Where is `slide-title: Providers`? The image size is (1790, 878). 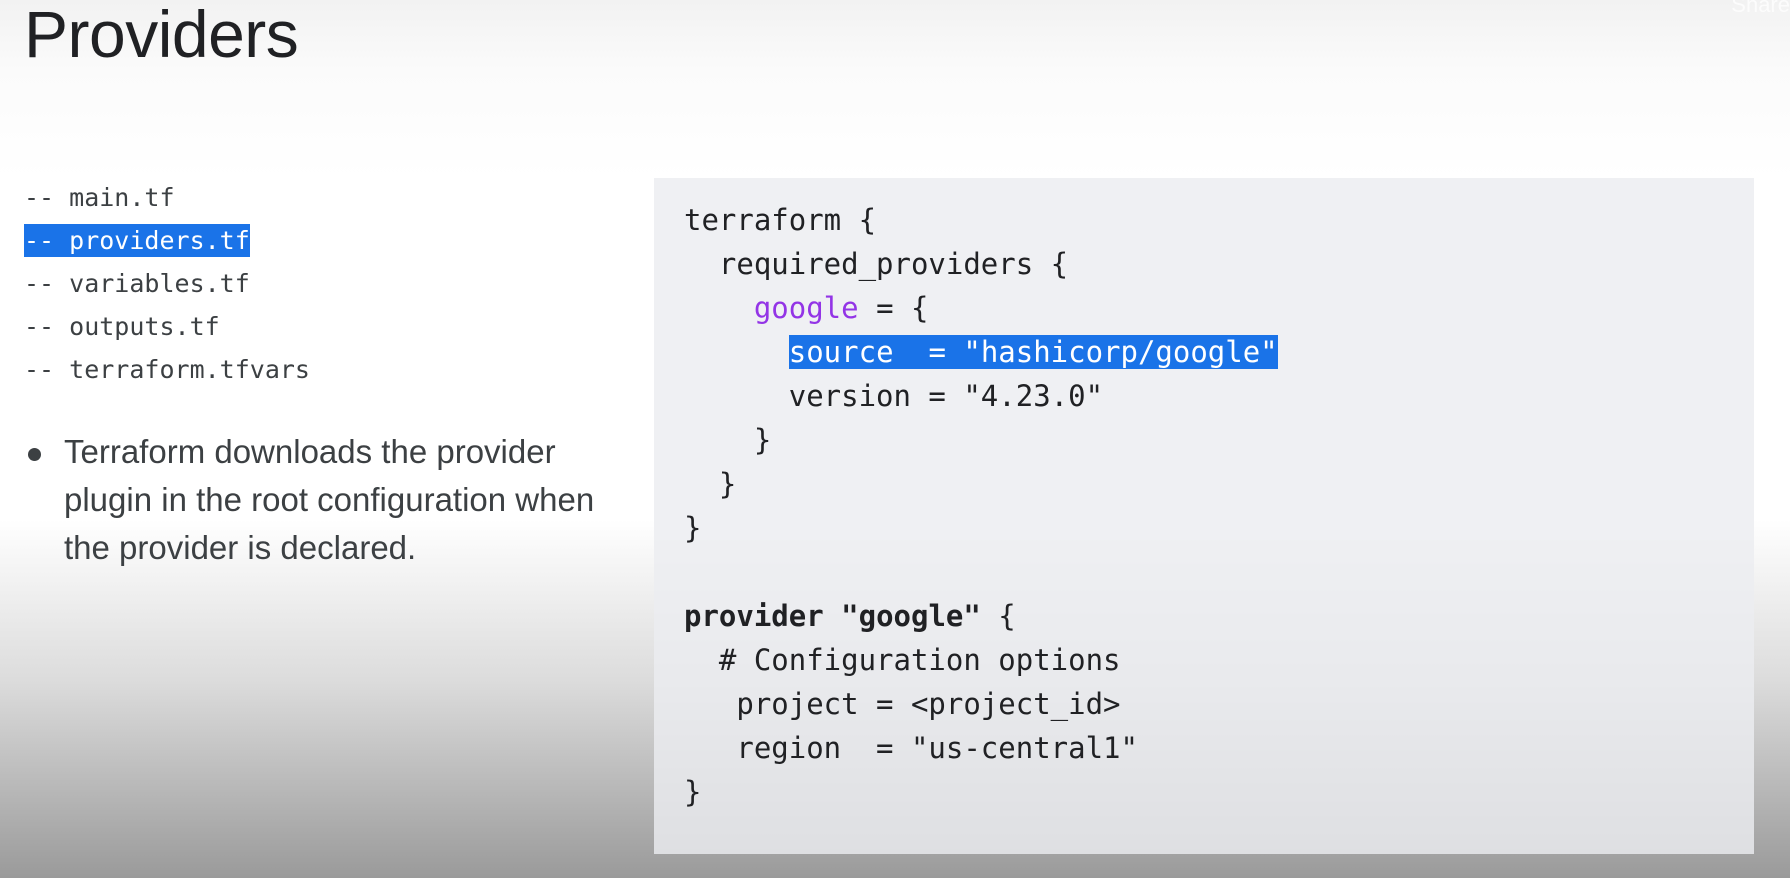 slide-title: Providers is located at coordinates (161, 35).